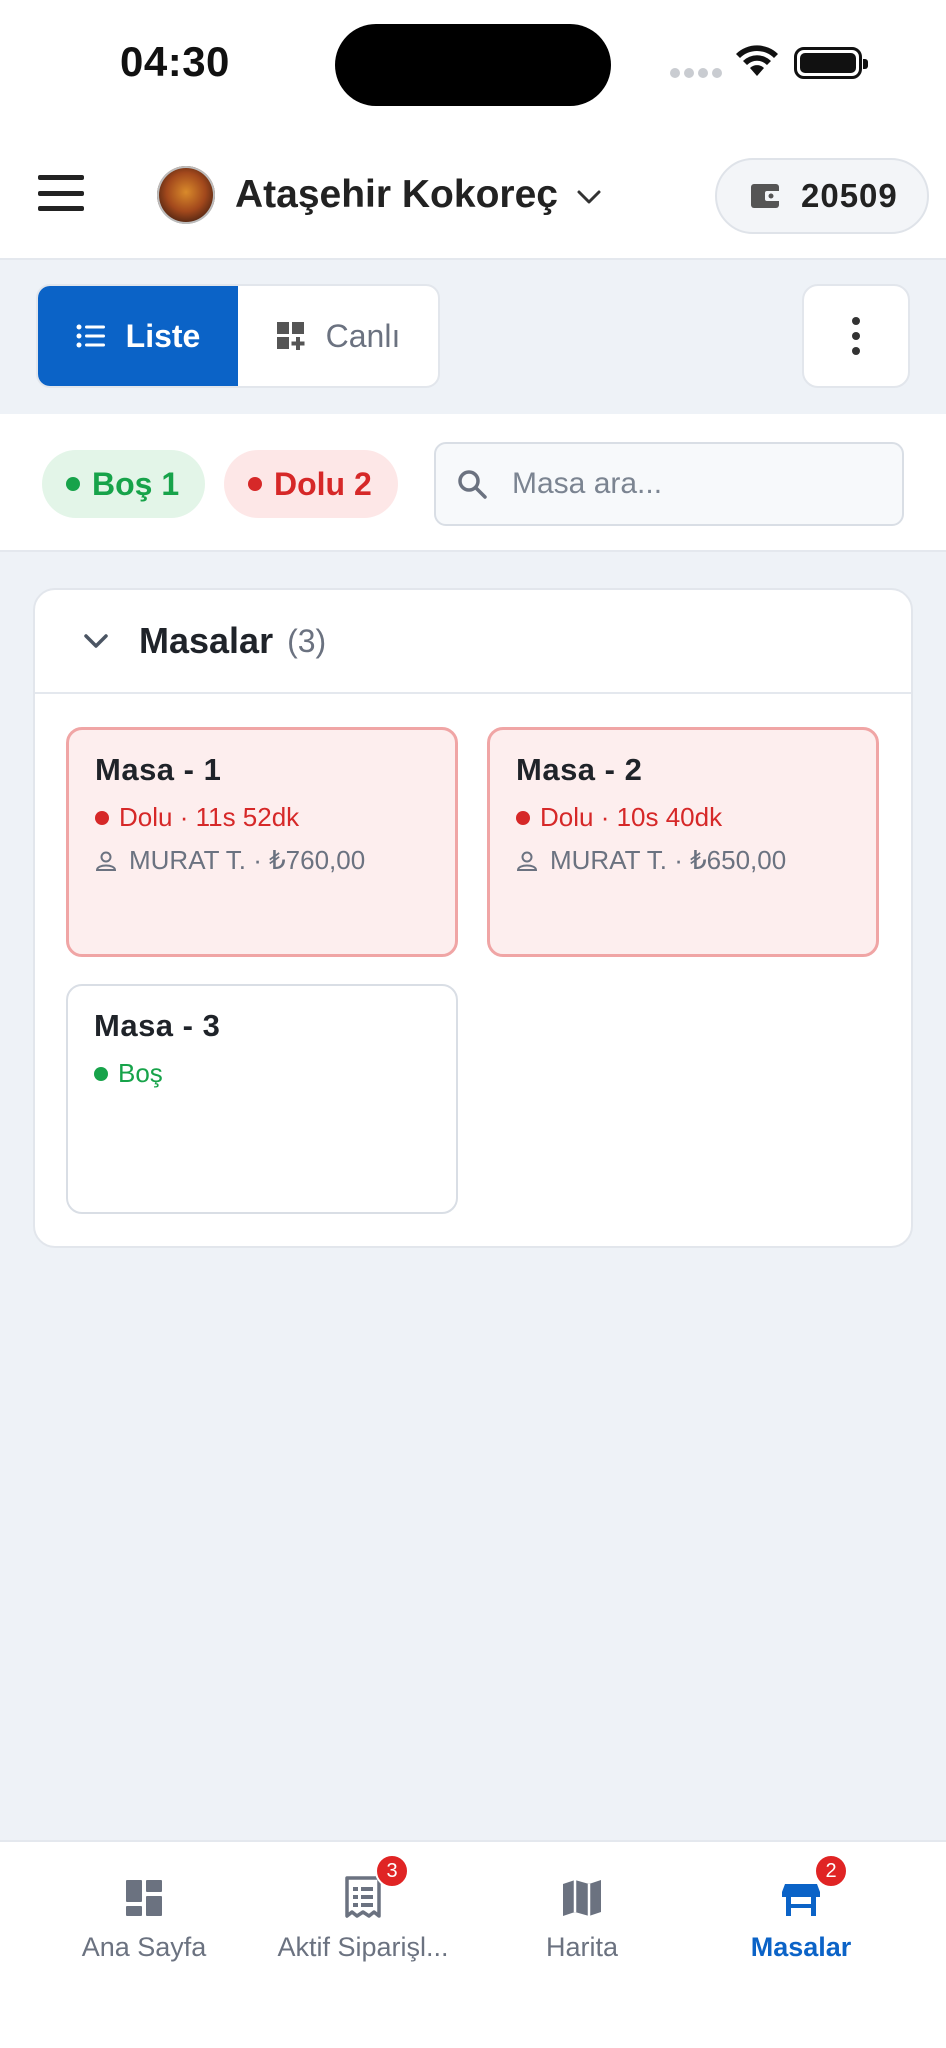 The width and height of the screenshot is (946, 2048). What do you see at coordinates (307, 640) in the screenshot?
I see `section-count: (3)` at bounding box center [307, 640].